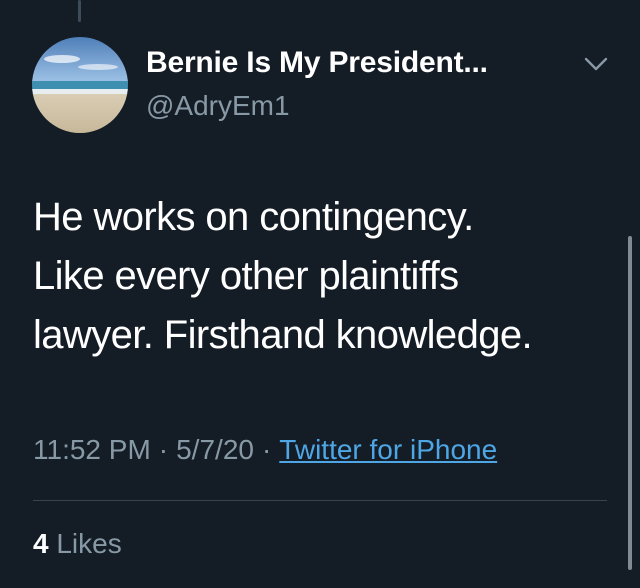 Image resolution: width=640 pixels, height=588 pixels. What do you see at coordinates (215, 449) in the screenshot?
I see `tweet-date: 5/7/20` at bounding box center [215, 449].